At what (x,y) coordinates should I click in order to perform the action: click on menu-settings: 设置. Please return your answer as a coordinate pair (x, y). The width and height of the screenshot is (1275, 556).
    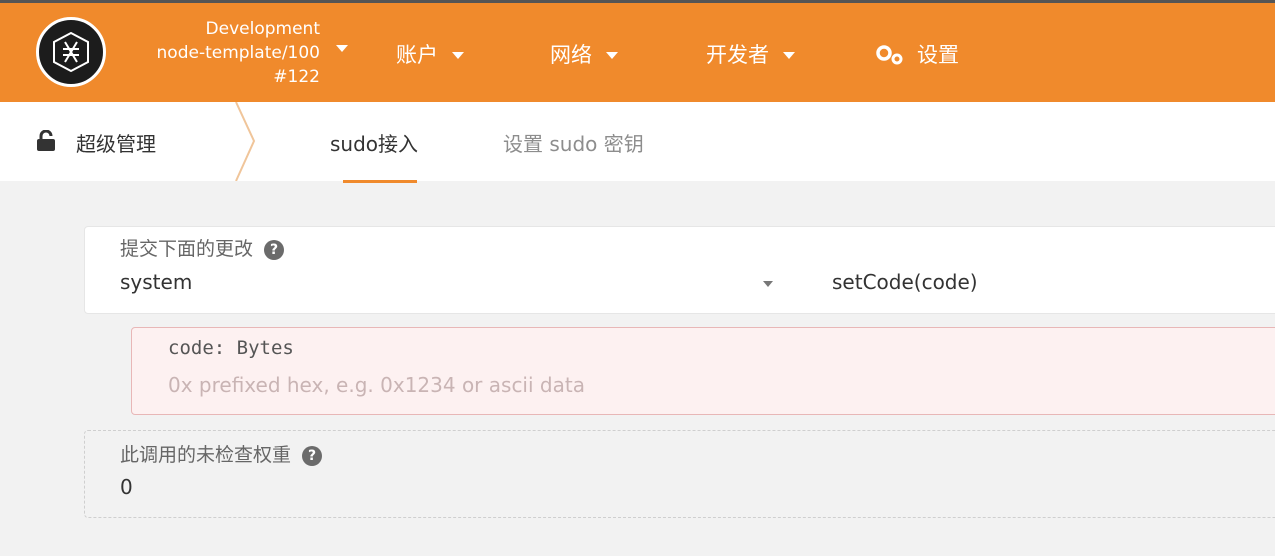
    Looking at the image, I should click on (917, 55).